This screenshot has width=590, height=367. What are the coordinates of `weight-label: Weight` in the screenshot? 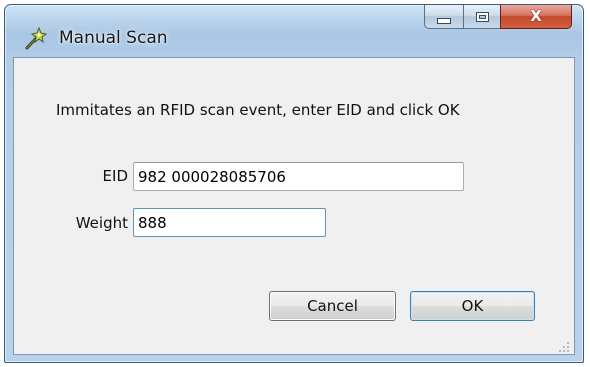 It's located at (101, 223).